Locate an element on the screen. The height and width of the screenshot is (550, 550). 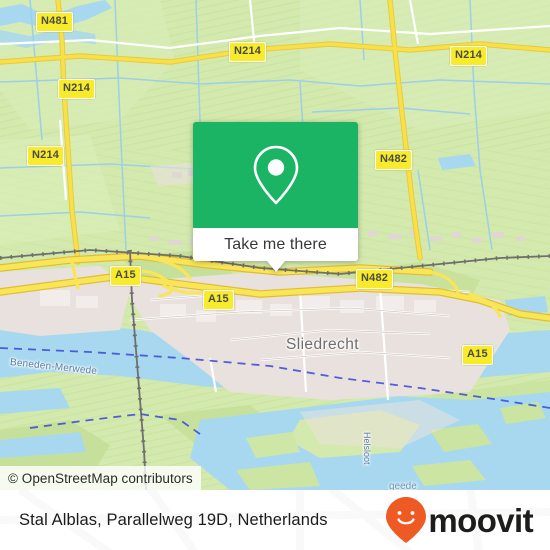
highway-shield: N481 is located at coordinates (55, 22).